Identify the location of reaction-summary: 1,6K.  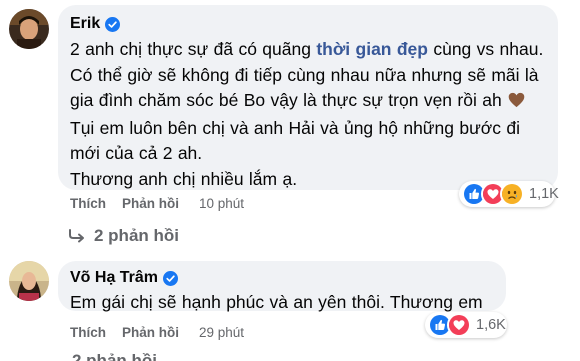
(466, 325).